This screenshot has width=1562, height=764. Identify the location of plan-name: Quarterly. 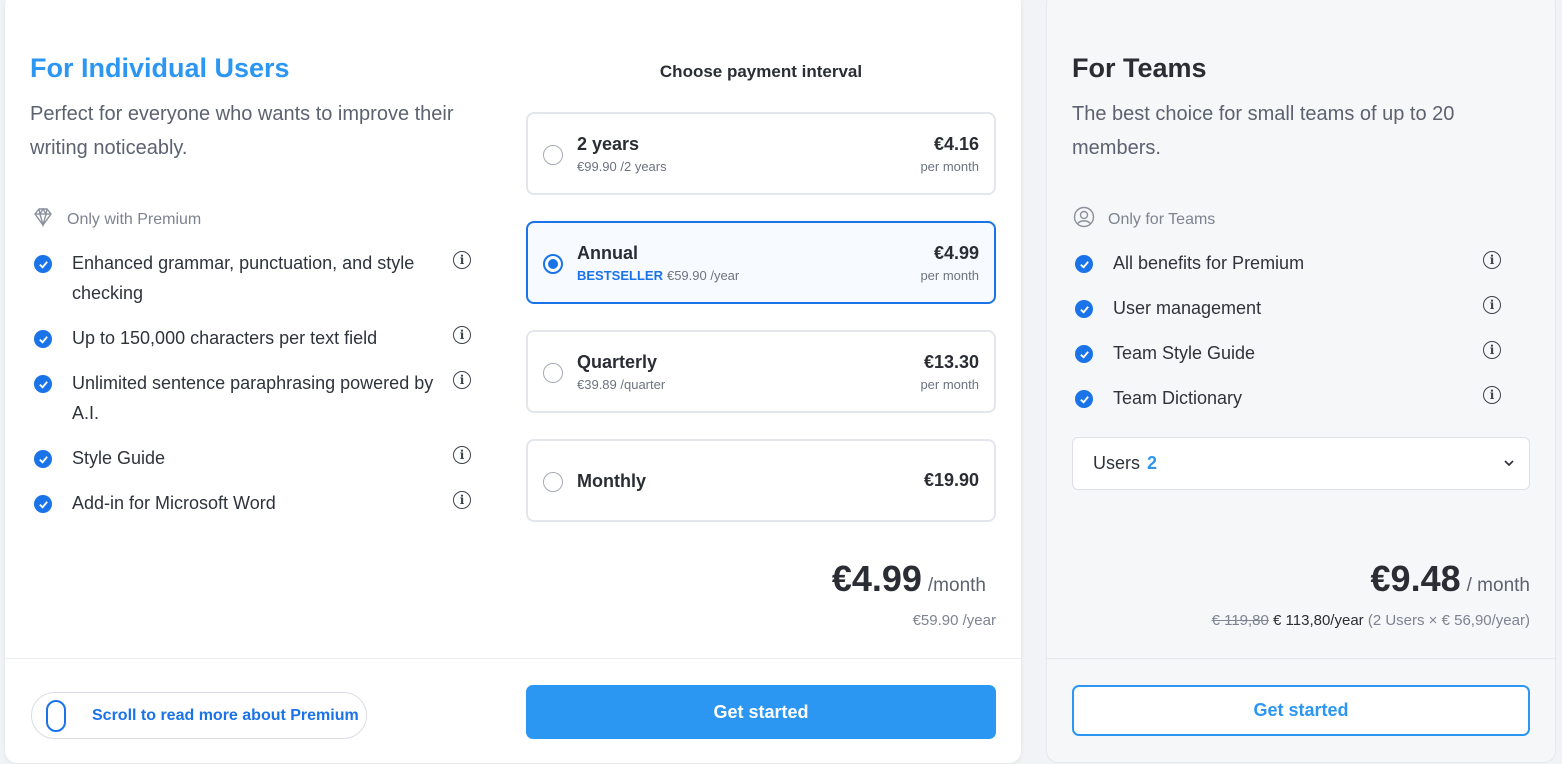
(617, 362).